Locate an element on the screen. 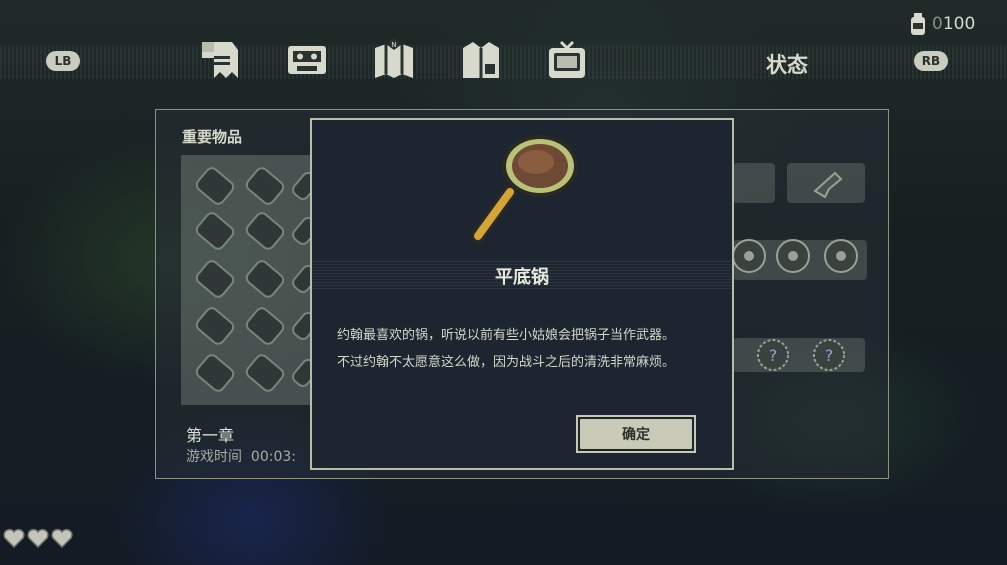  confirm-button: 确定 is located at coordinates (636, 434).